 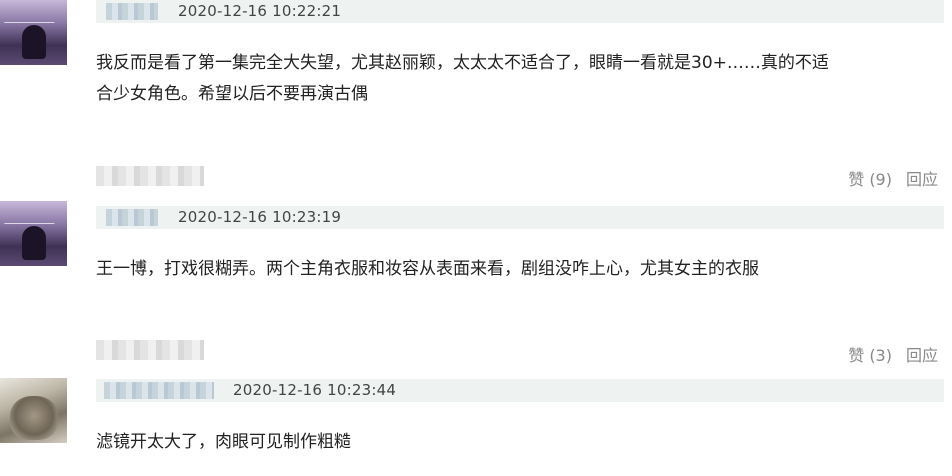 What do you see at coordinates (34, 418) in the screenshot?
I see `avatar-cat-icon` at bounding box center [34, 418].